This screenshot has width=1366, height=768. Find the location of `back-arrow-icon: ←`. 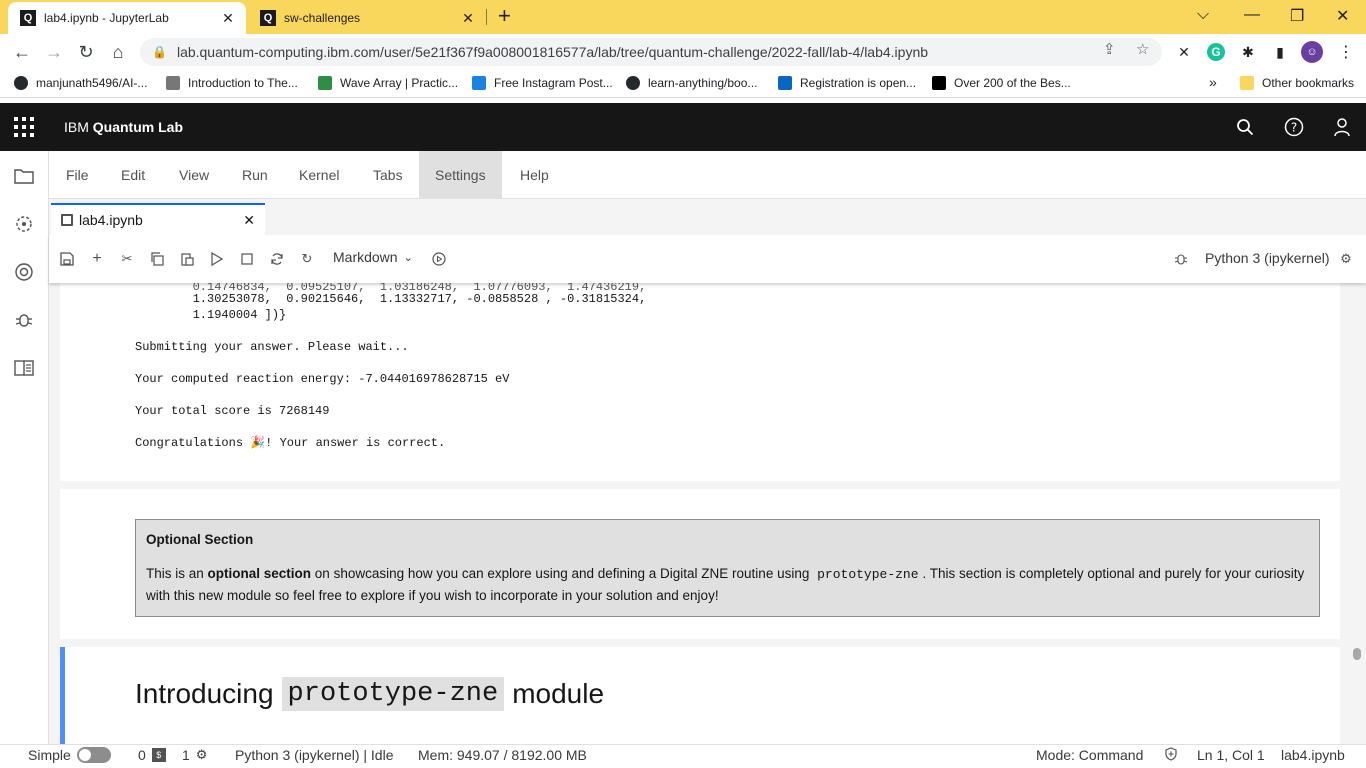

back-arrow-icon: ← is located at coordinates (22, 52).